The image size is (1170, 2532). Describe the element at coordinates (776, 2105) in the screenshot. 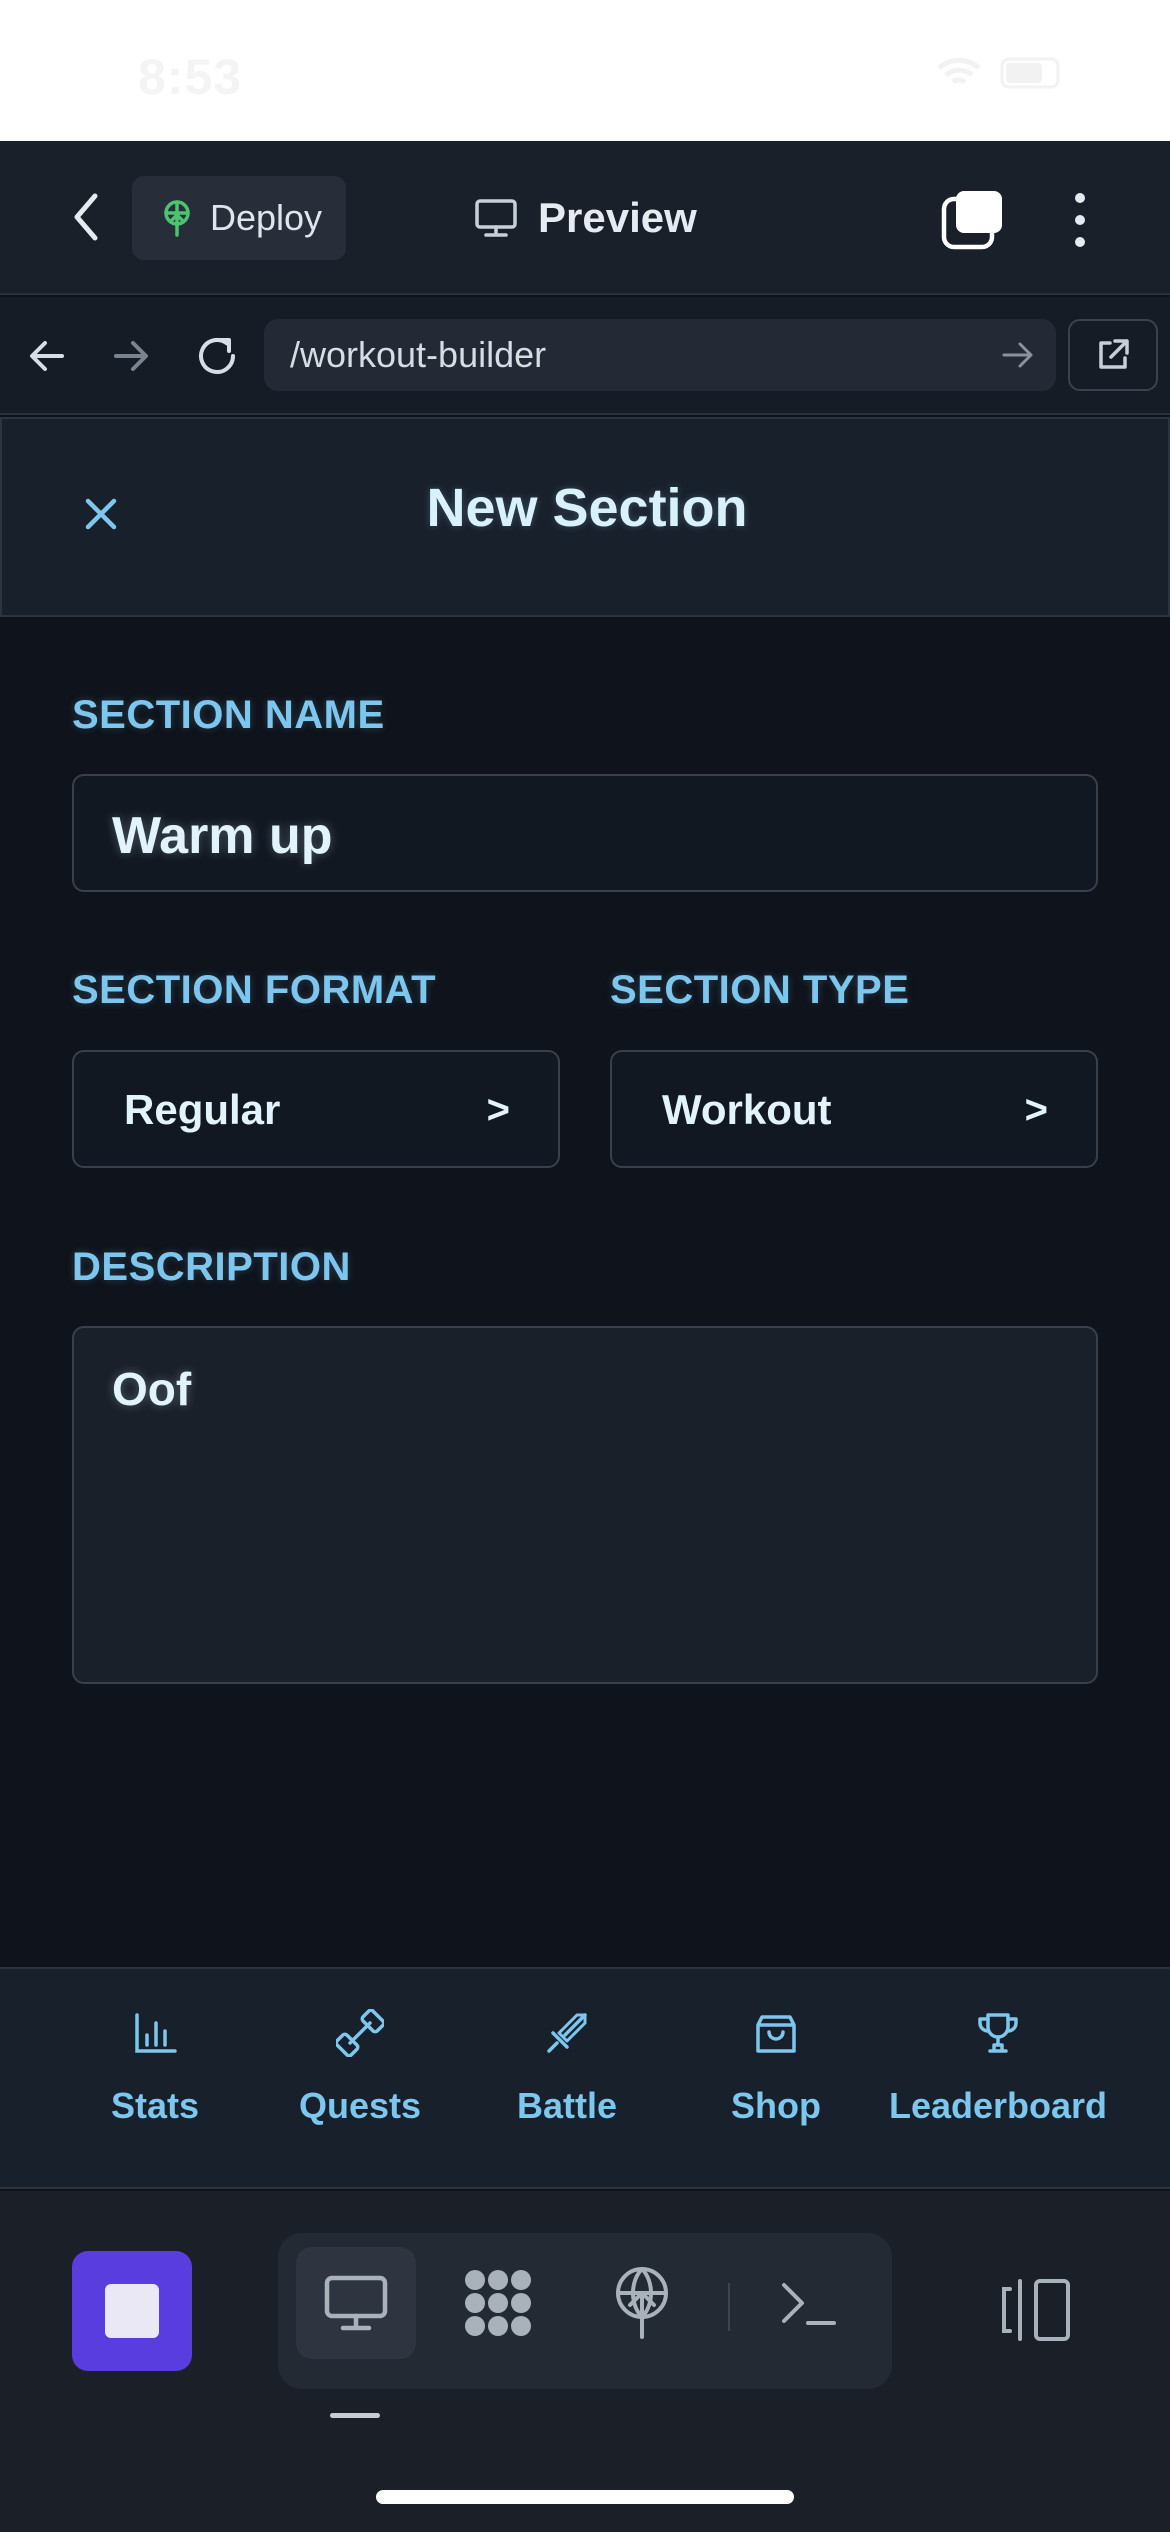

I see `nav-label: Shop` at that location.